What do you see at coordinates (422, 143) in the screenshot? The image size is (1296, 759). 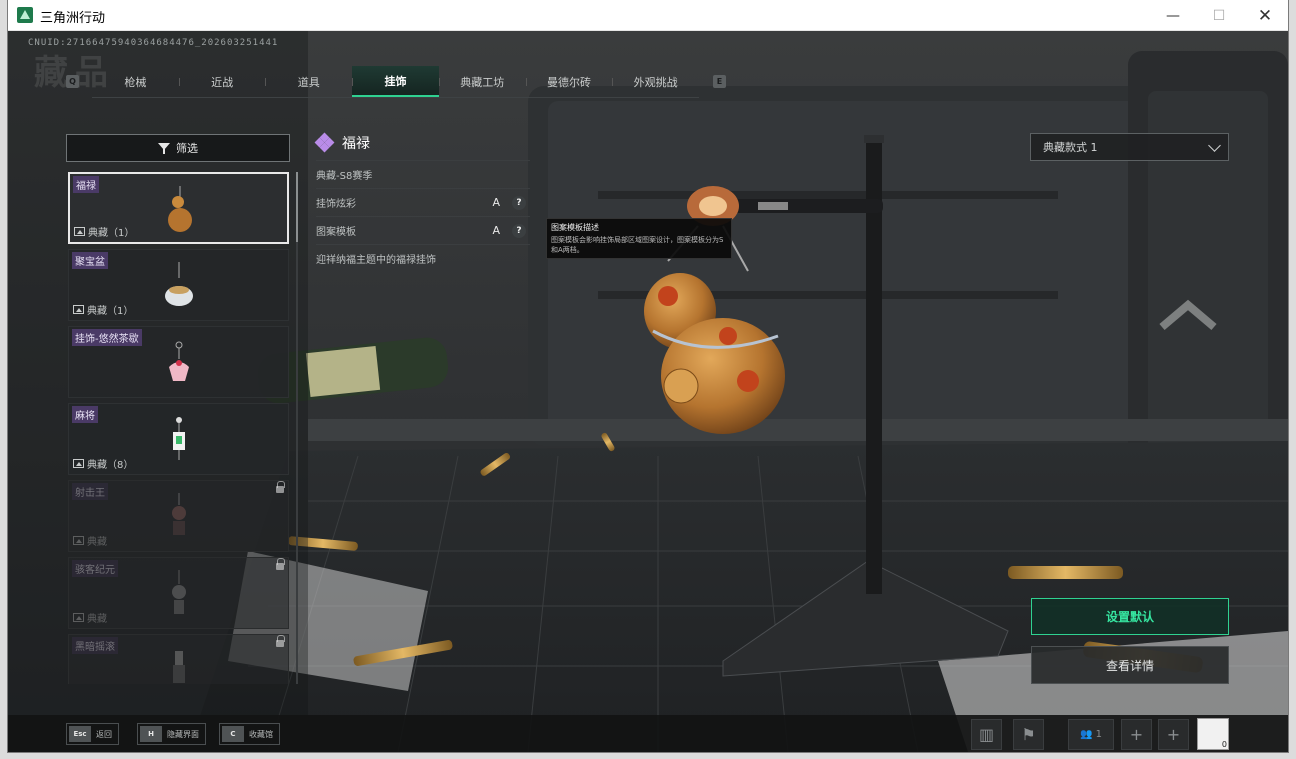 I see `detail-header: 福禄` at bounding box center [422, 143].